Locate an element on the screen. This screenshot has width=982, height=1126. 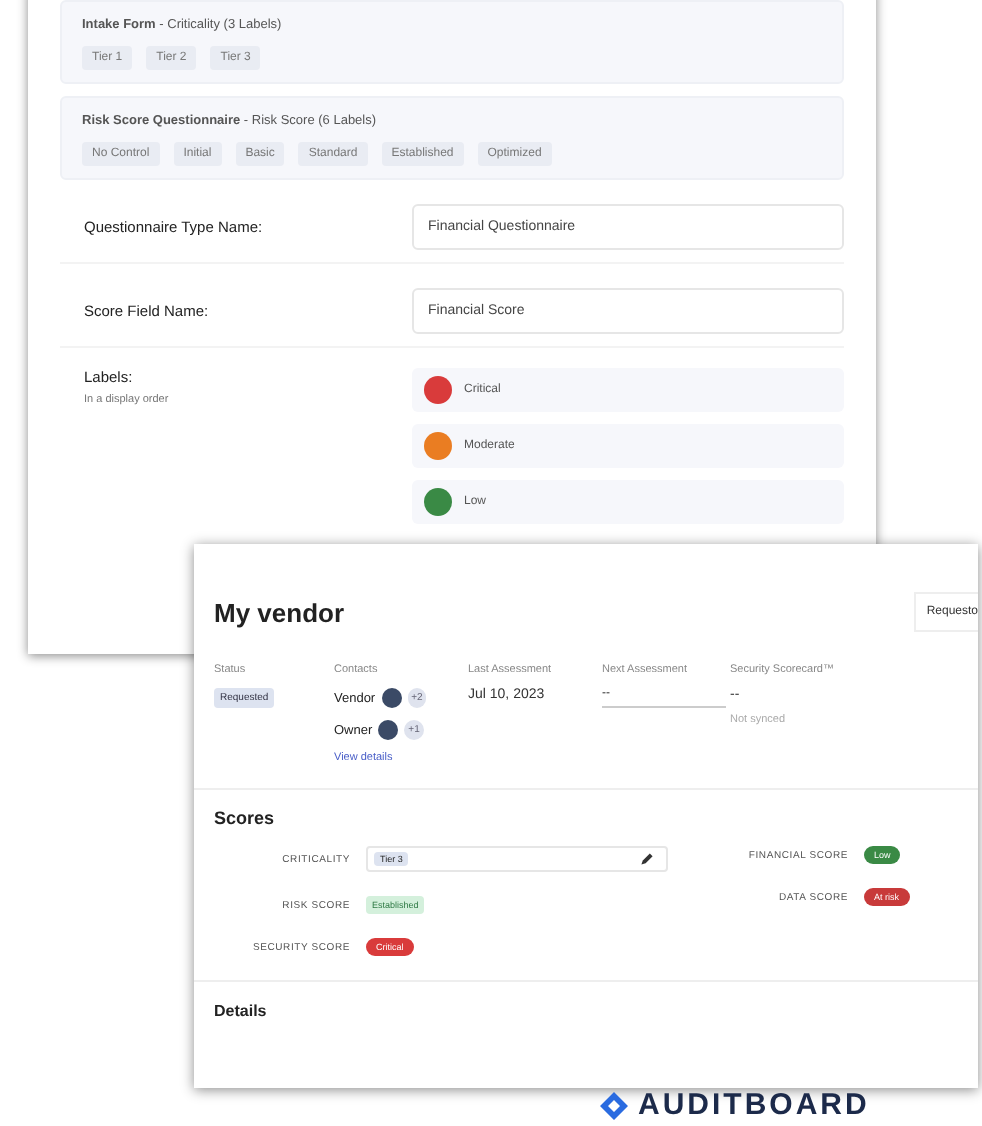
pencil-icon is located at coordinates (647, 859).